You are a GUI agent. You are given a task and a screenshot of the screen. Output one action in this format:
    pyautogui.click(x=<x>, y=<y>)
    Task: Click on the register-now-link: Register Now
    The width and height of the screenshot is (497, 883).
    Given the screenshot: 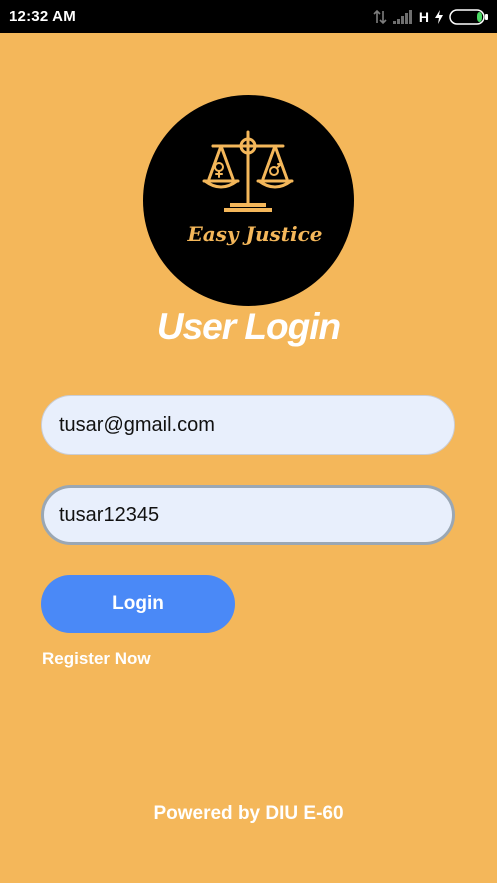 What is the action you would take?
    pyautogui.click(x=96, y=659)
    